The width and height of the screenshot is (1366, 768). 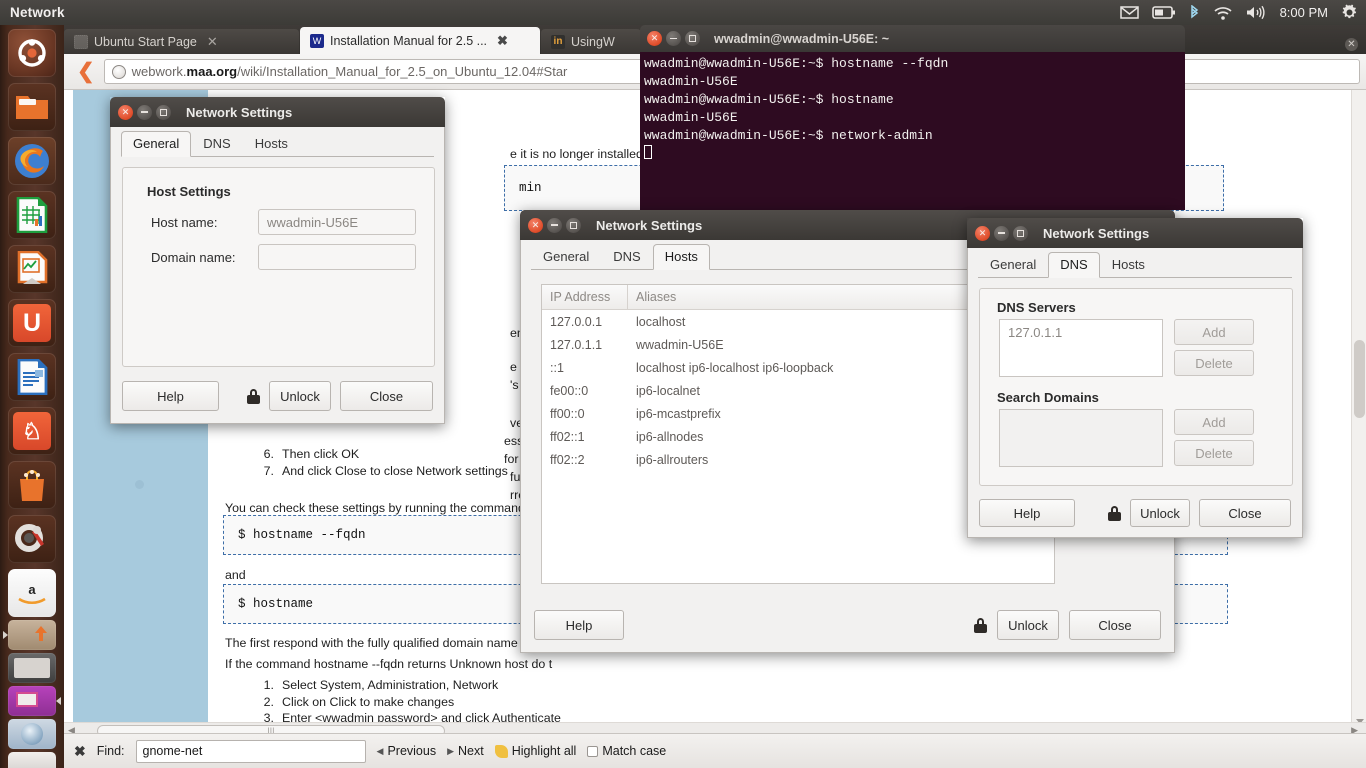 What do you see at coordinates (110, 751) in the screenshot?
I see `find-label: Find:` at bounding box center [110, 751].